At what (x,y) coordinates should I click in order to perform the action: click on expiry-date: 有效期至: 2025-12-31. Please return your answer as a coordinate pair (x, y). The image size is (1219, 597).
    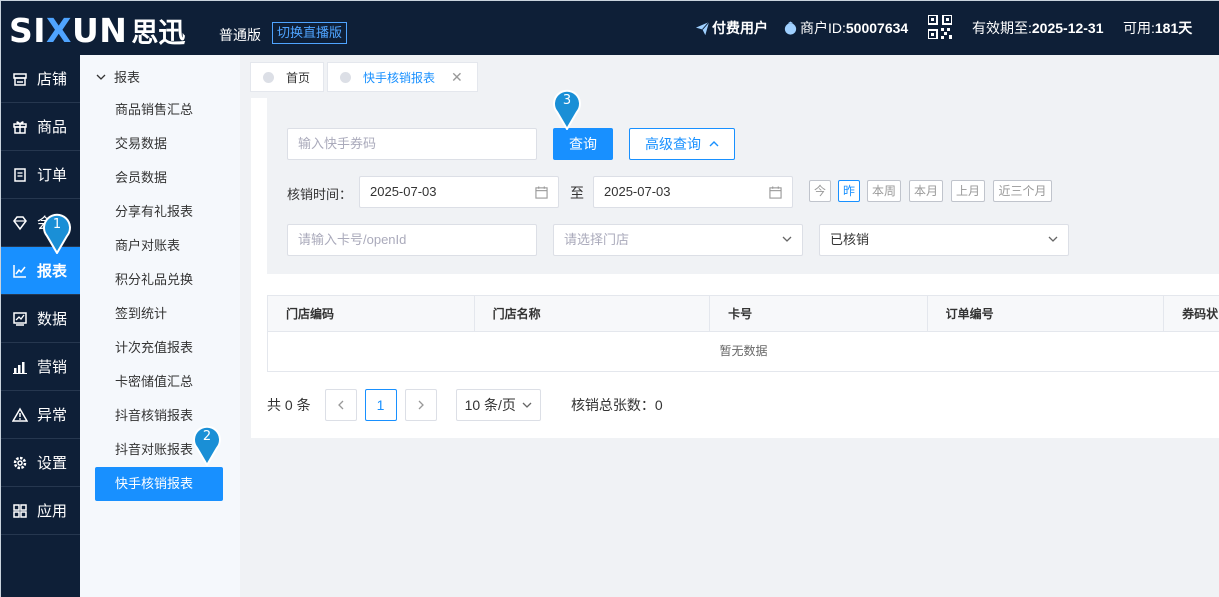
    Looking at the image, I should click on (1038, 28).